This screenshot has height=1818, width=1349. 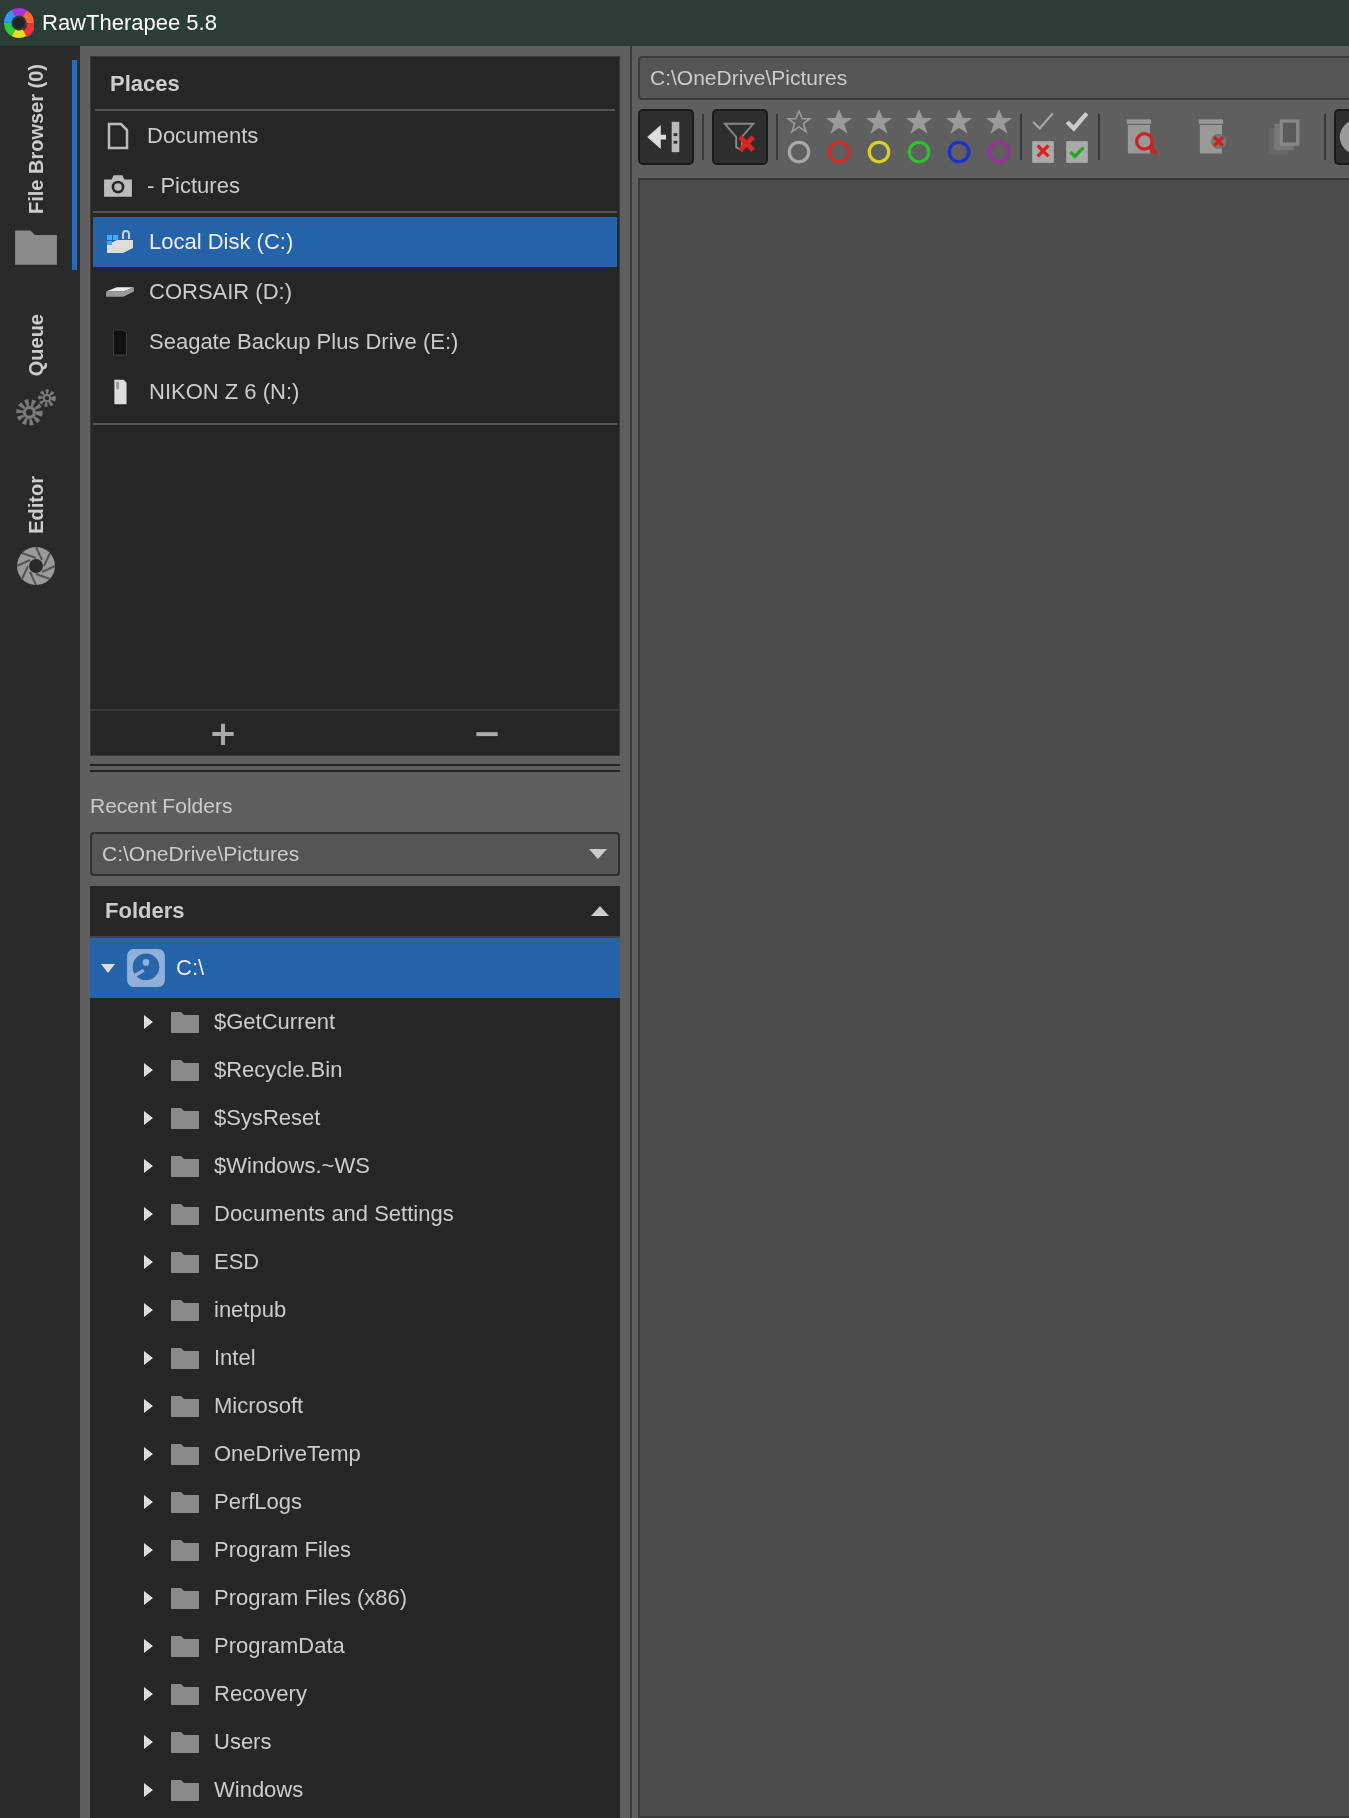 What do you see at coordinates (355, 1358) in the screenshot?
I see `tree-item: Intel` at bounding box center [355, 1358].